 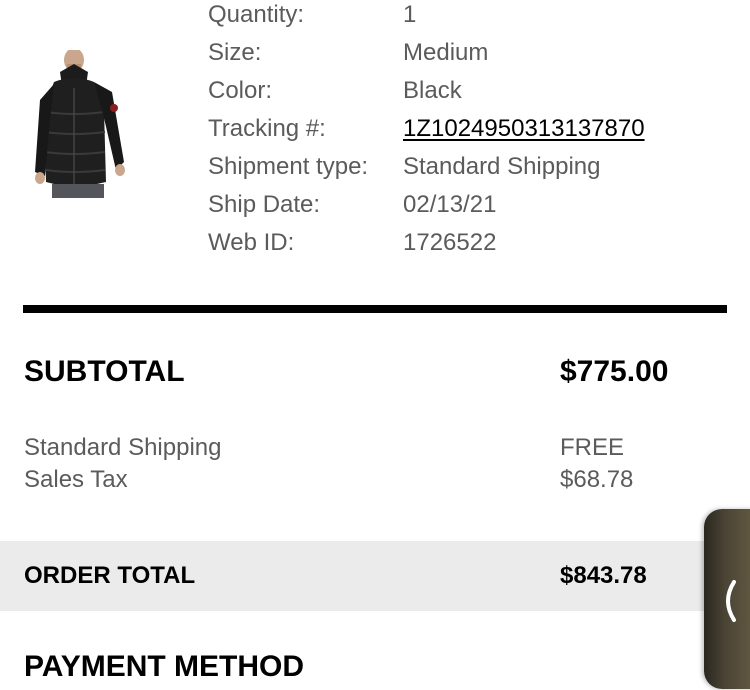 I want to click on order-total-label: ORDER TOTAL, so click(x=110, y=575).